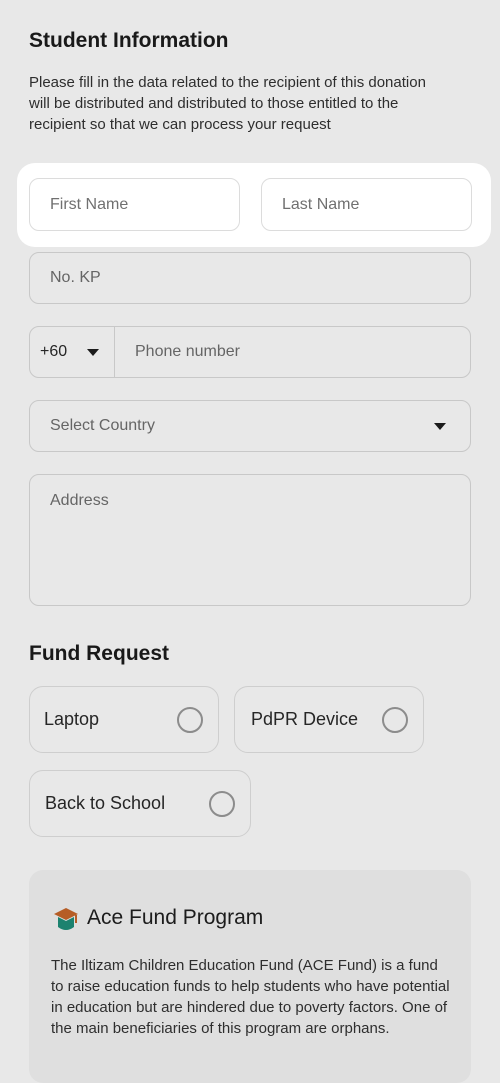  I want to click on last-name-field: Last Name, so click(366, 204).